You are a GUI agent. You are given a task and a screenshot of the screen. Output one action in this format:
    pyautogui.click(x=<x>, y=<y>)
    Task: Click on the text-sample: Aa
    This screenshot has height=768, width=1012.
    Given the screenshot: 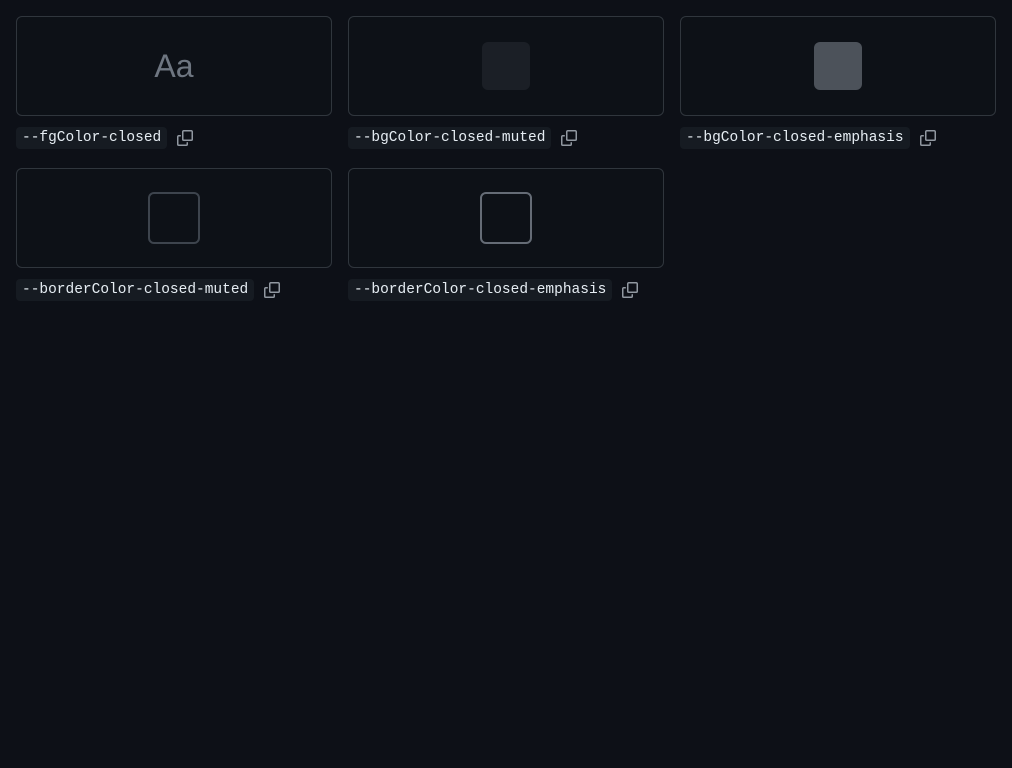 What is the action you would take?
    pyautogui.click(x=174, y=66)
    